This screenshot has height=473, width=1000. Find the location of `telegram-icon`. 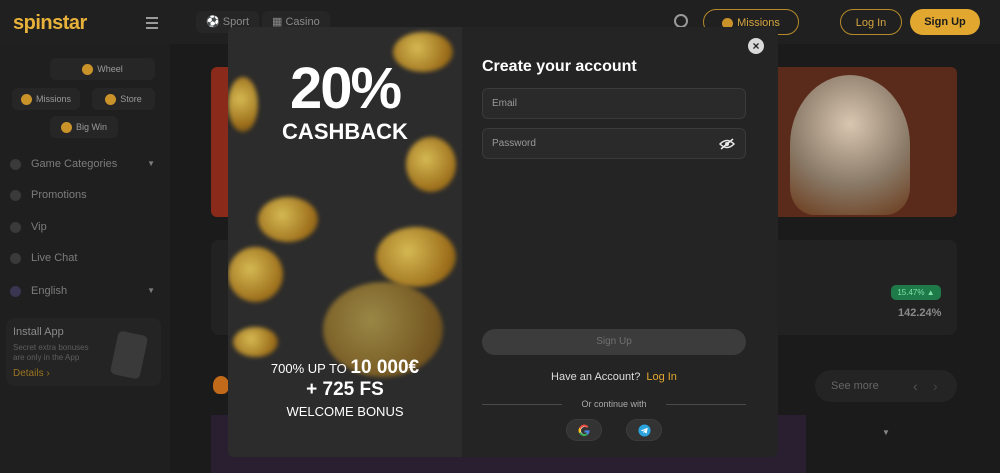

telegram-icon is located at coordinates (644, 430).